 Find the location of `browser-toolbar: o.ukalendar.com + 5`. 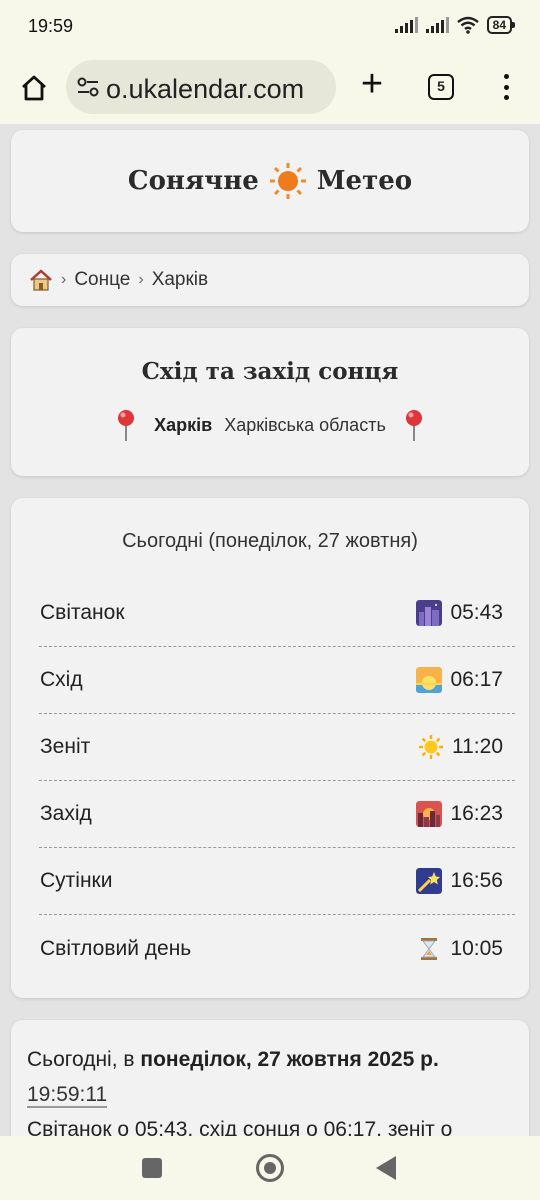

browser-toolbar: o.ukalendar.com + 5 is located at coordinates (270, 90).